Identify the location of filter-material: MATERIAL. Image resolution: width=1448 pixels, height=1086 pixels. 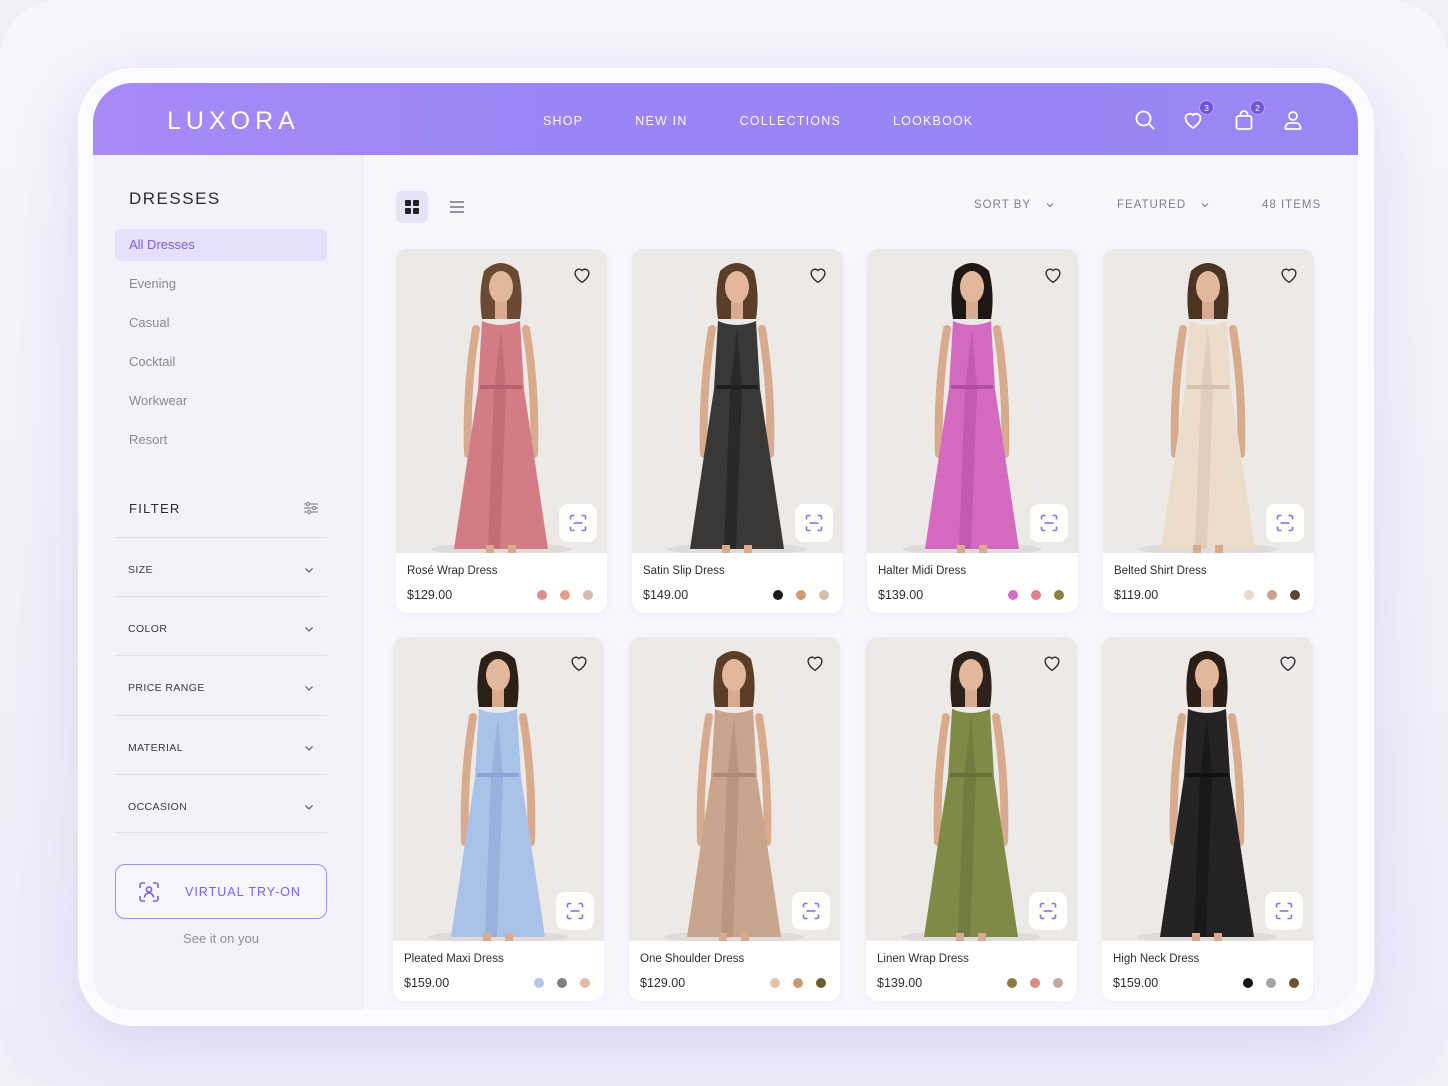
(221, 744).